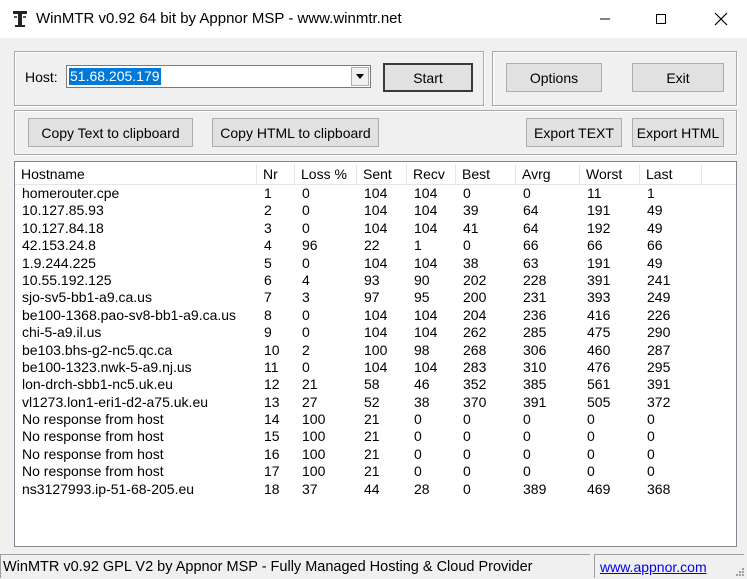 This screenshot has height=579, width=747. I want to click on table-row: 1.9.244.225 5 0 104 104 38 63 191 49, so click(375, 263).